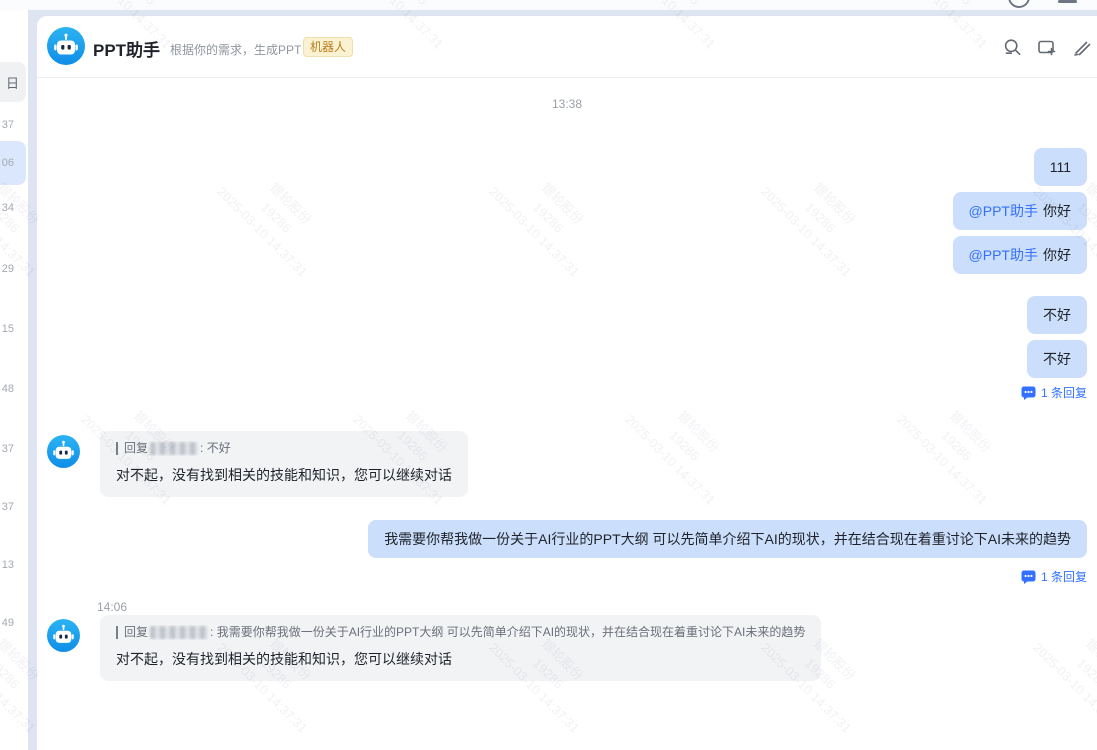 Image resolution: width=1097 pixels, height=750 pixels. Describe the element at coordinates (8, 269) in the screenshot. I see `conversation-time: 29` at that location.